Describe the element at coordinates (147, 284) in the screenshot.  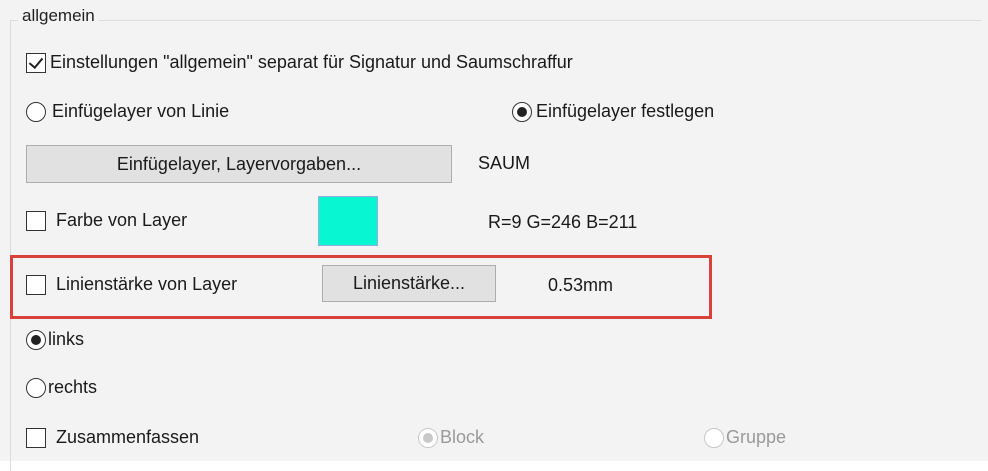
I see `lineweight-from-layer-label: Linienstärke von Layer` at that location.